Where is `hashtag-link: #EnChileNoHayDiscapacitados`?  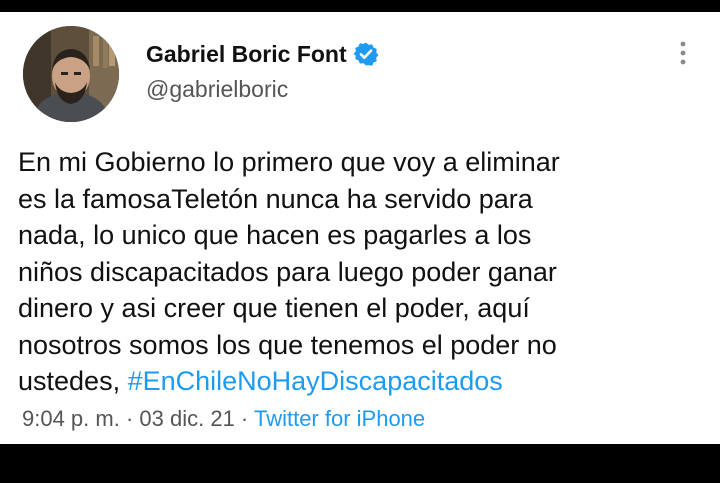 hashtag-link: #EnChileNoHayDiscapacitados is located at coordinates (315, 381).